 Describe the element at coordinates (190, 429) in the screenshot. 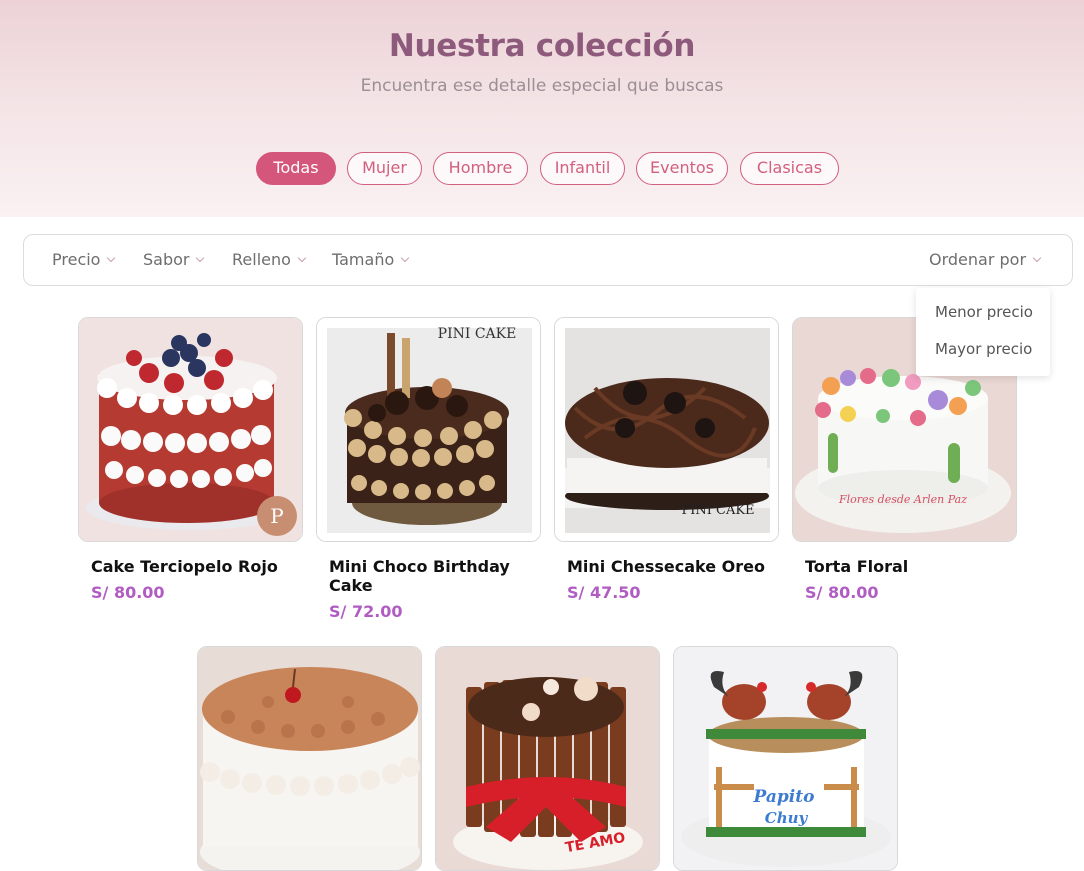

I see `product-image: P` at that location.